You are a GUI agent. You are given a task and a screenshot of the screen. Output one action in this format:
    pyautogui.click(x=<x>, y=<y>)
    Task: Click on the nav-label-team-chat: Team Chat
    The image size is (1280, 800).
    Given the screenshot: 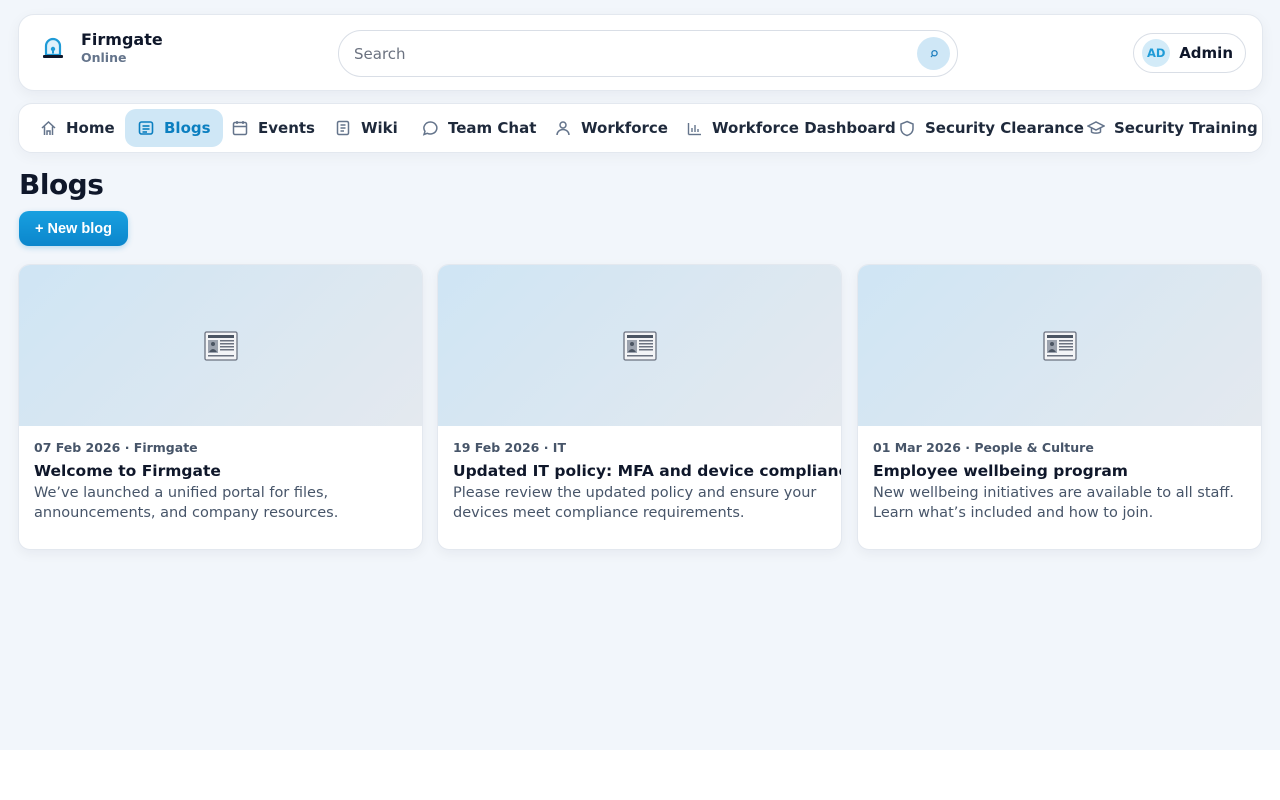 What is the action you would take?
    pyautogui.click(x=492, y=128)
    